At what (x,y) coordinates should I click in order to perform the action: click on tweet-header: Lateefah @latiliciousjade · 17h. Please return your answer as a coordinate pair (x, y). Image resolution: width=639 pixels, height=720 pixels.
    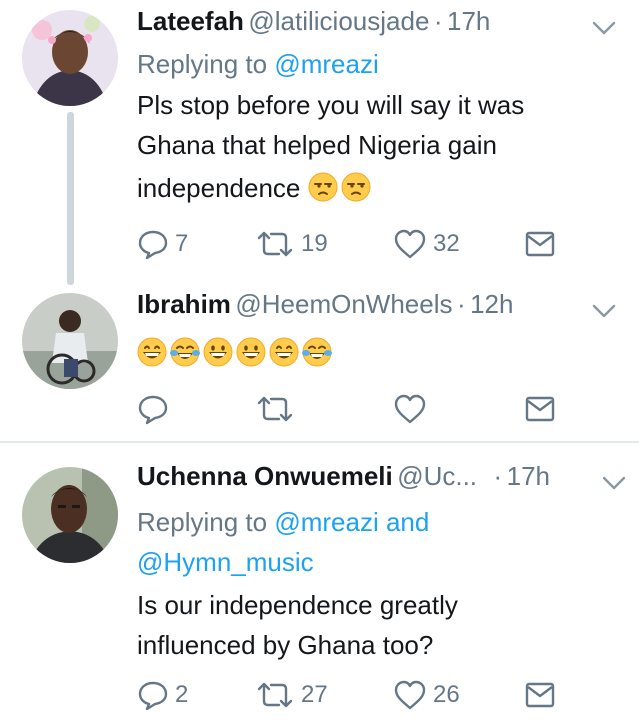
    Looking at the image, I should click on (388, 26).